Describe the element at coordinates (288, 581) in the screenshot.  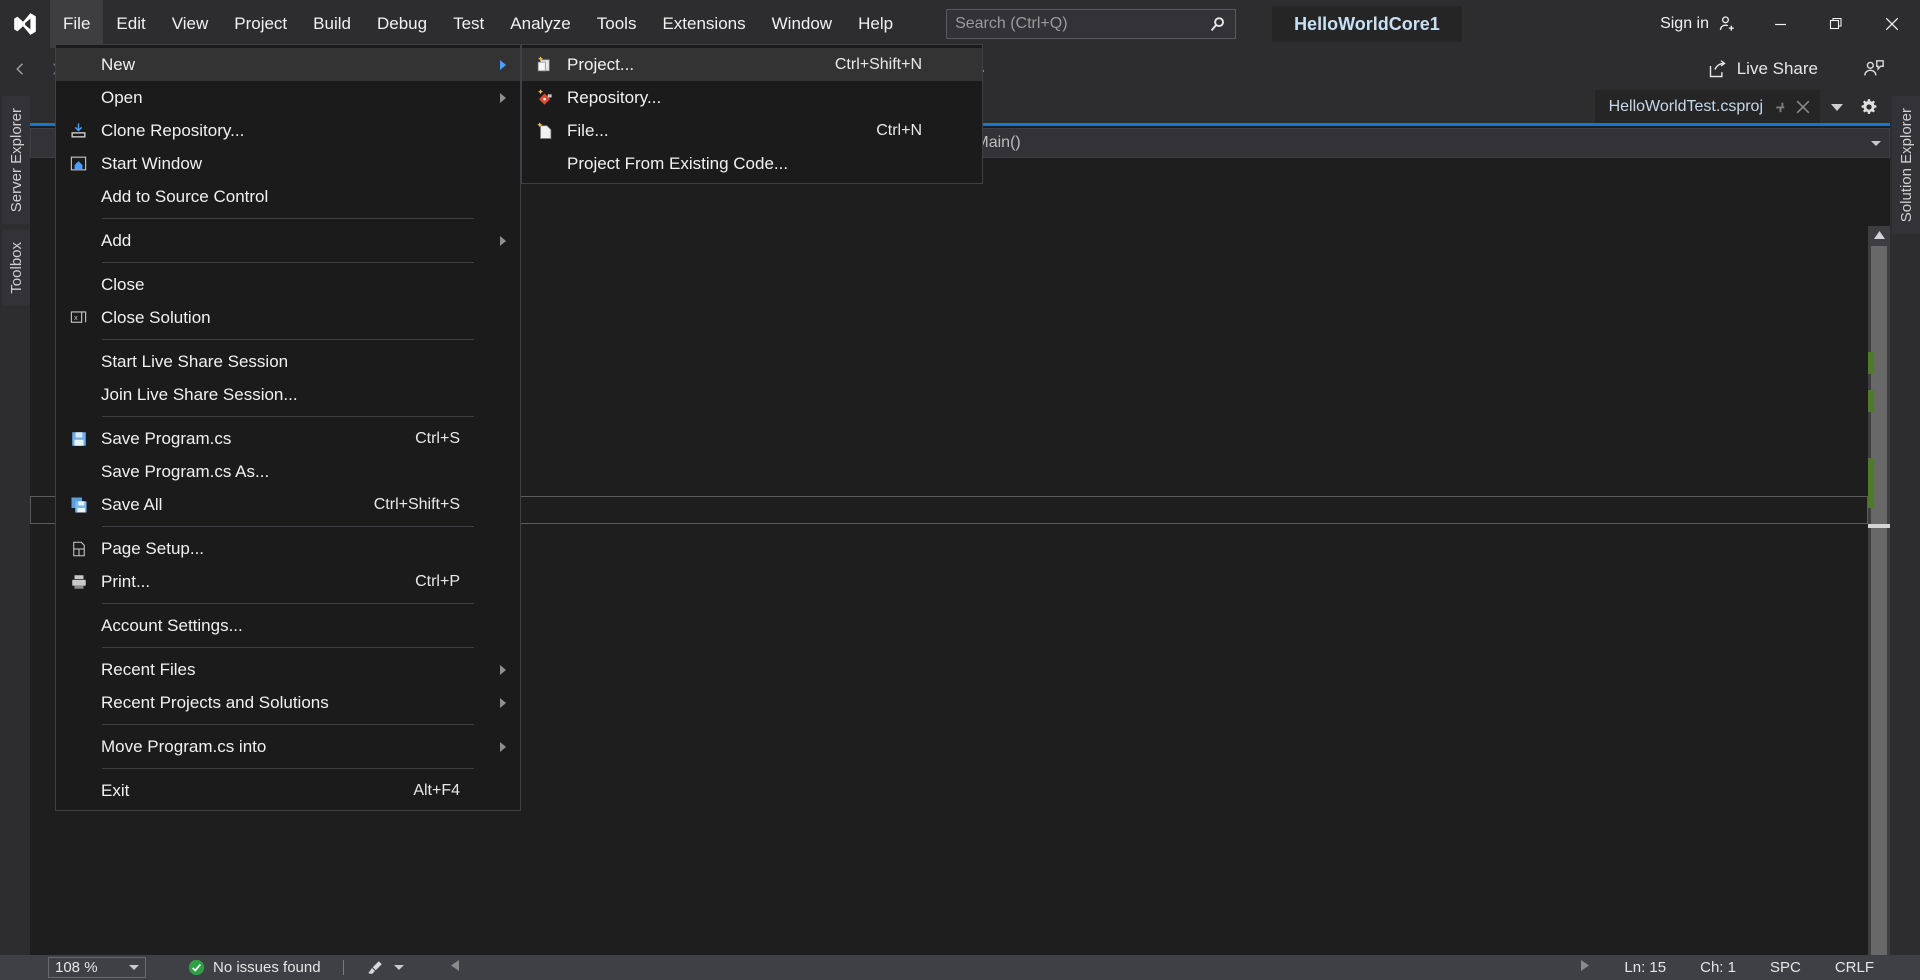
I see `menu-item-print: Print... Ctrl+P` at that location.